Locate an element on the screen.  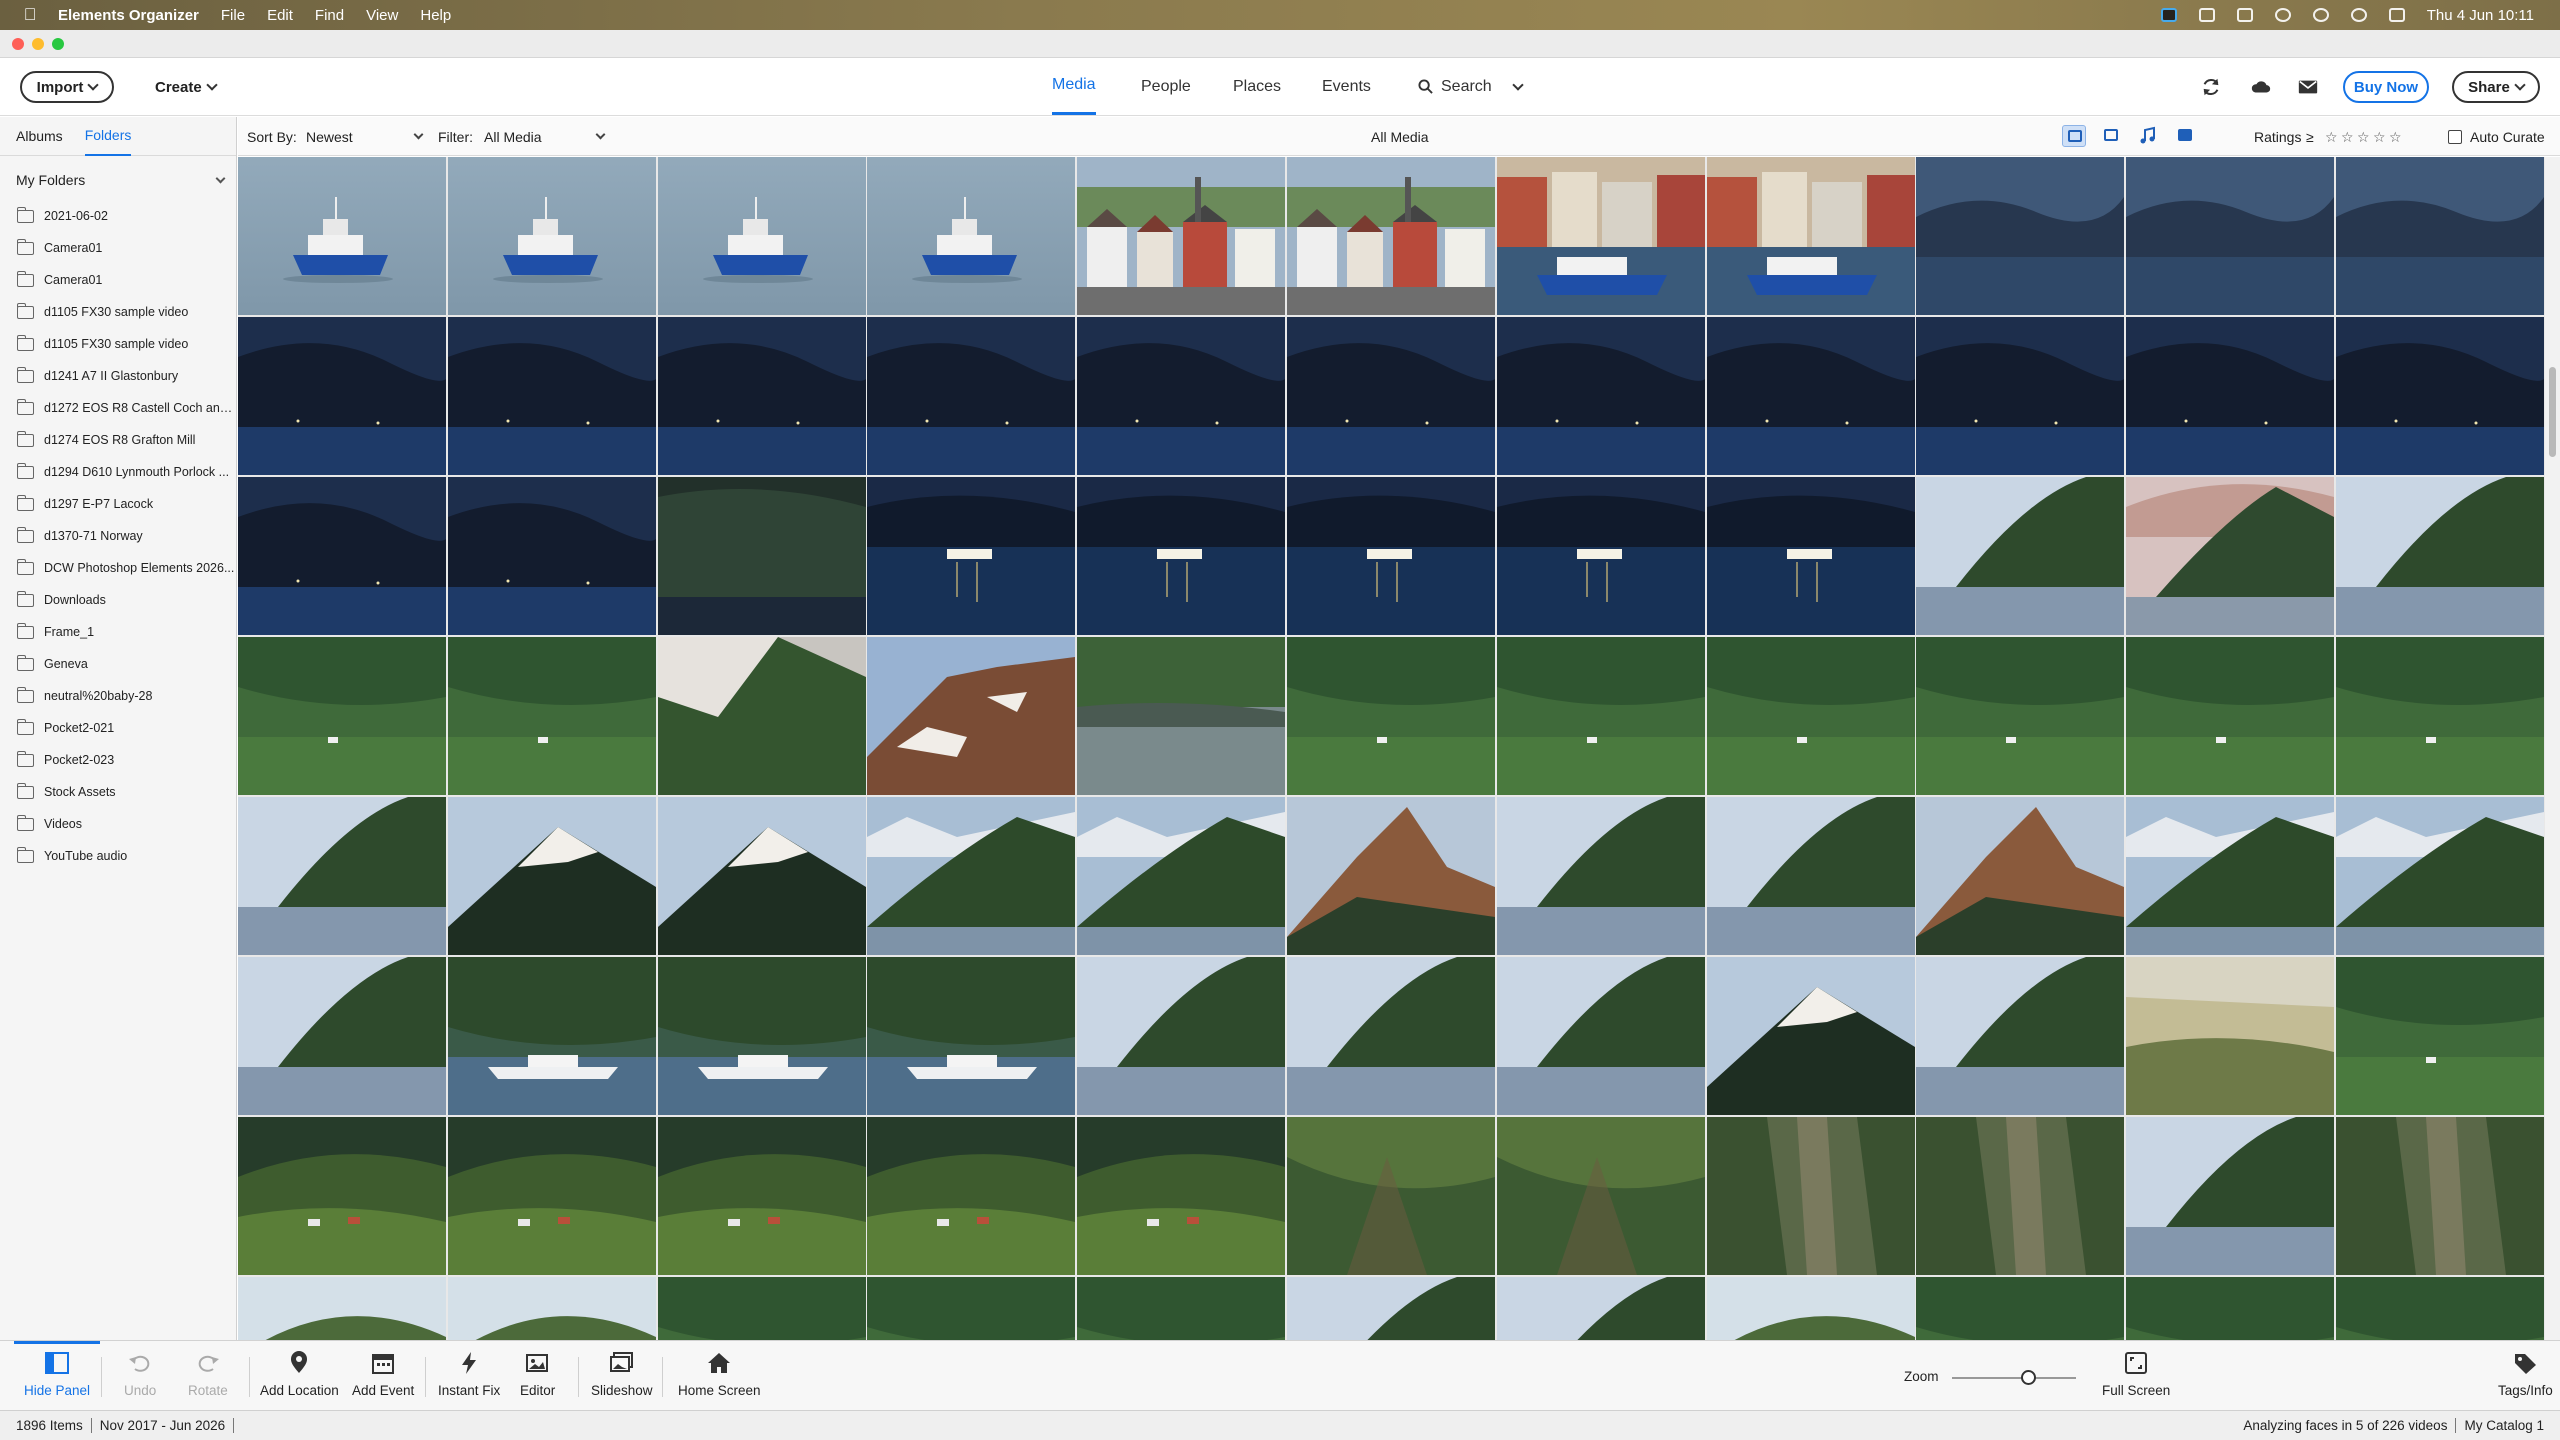
folder-item: Stock Assets is located at coordinates (118, 792).